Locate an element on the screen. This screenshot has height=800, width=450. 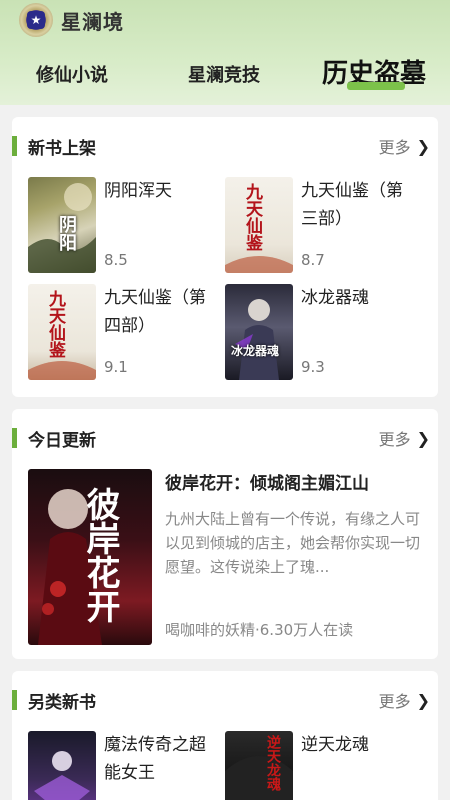
book-item: 阴阳 阴阳浑天 8.5 is located at coordinates (128, 227).